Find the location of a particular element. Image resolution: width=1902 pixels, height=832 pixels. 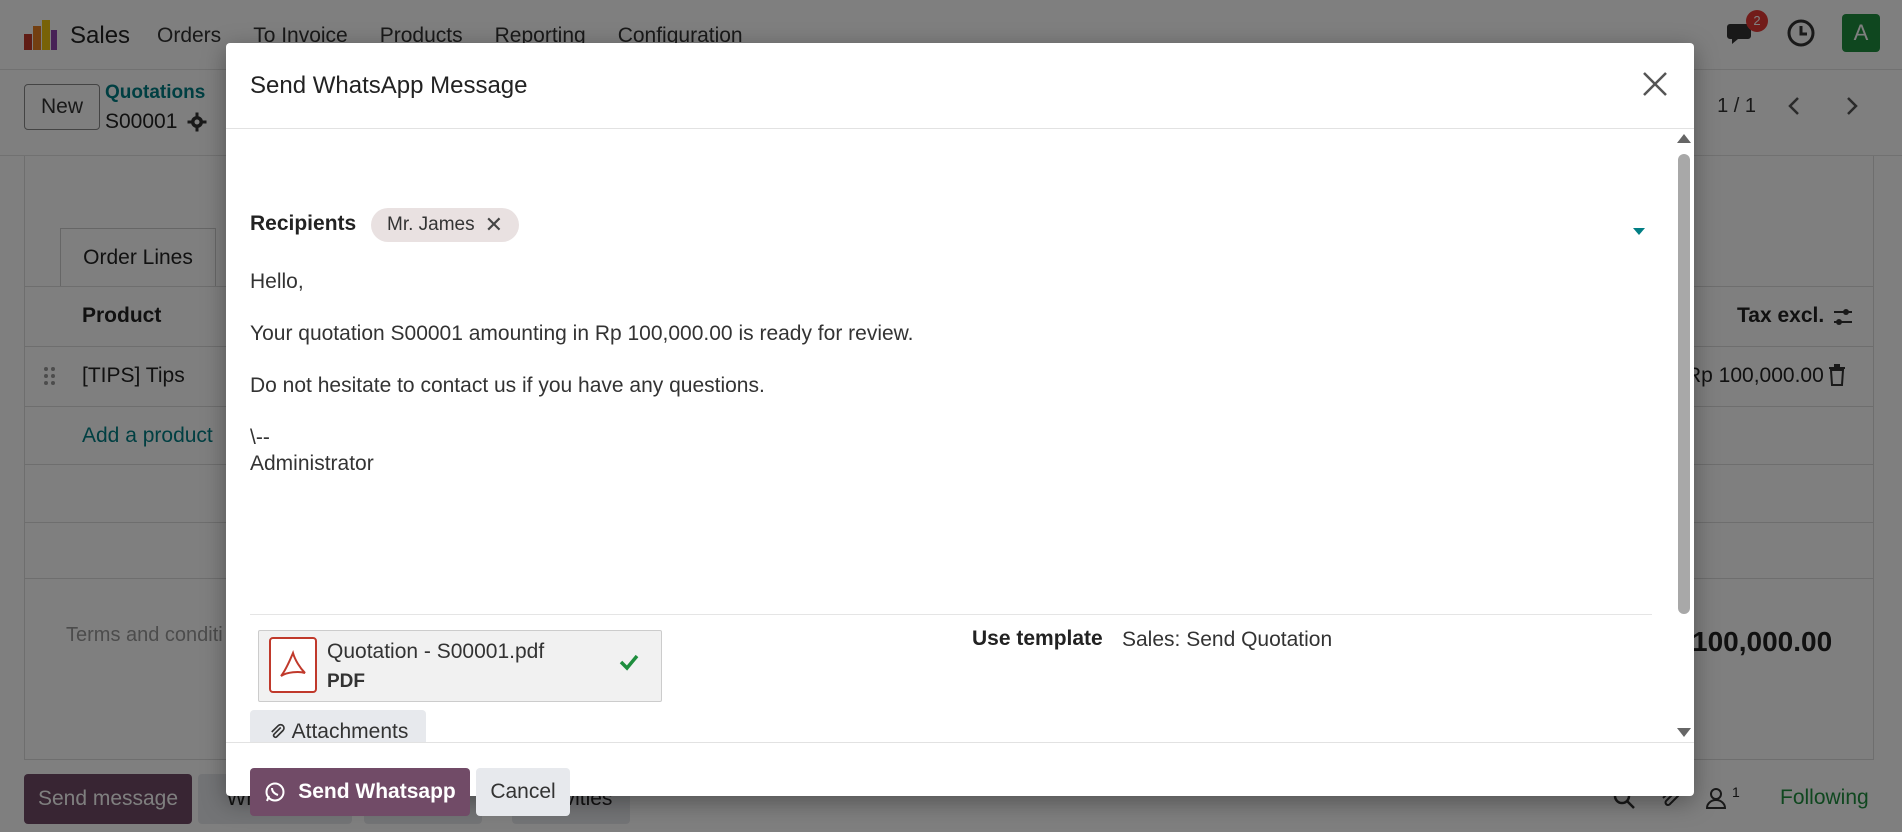

close-icon is located at coordinates (1655, 84).